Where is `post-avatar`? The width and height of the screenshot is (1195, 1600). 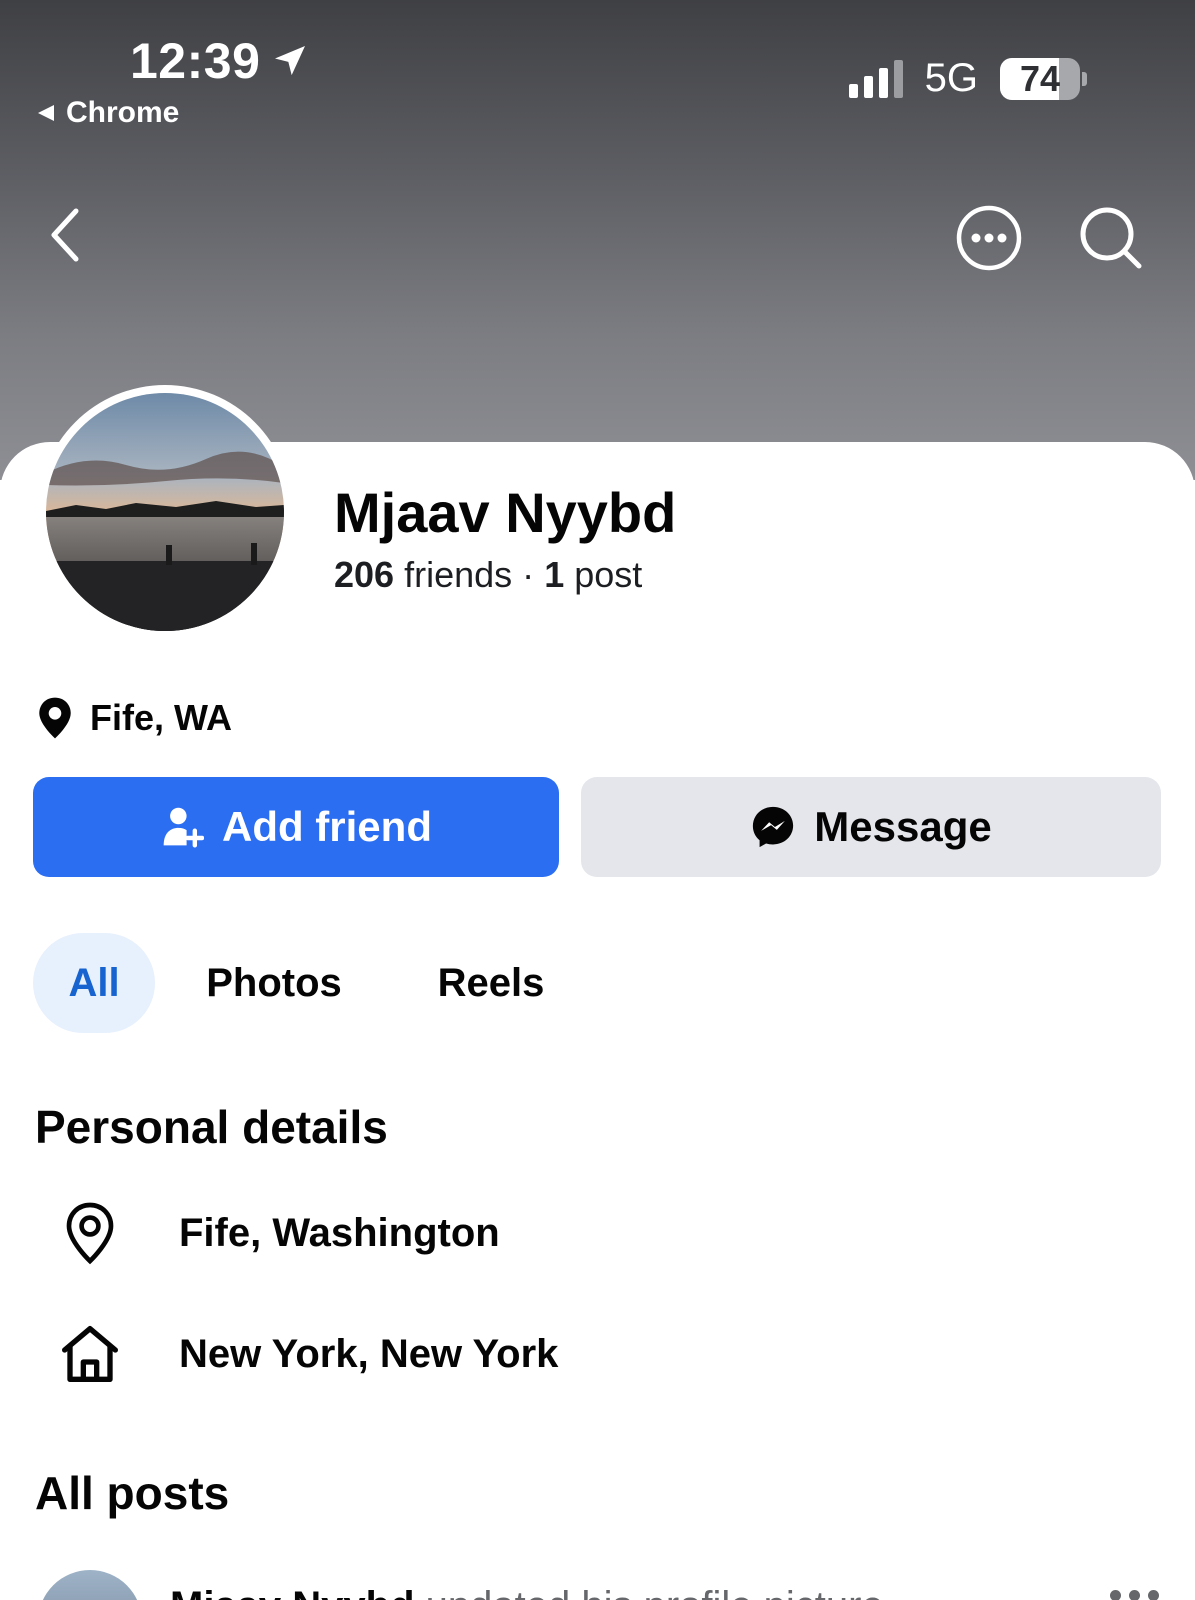
post-avatar is located at coordinates (90, 1585).